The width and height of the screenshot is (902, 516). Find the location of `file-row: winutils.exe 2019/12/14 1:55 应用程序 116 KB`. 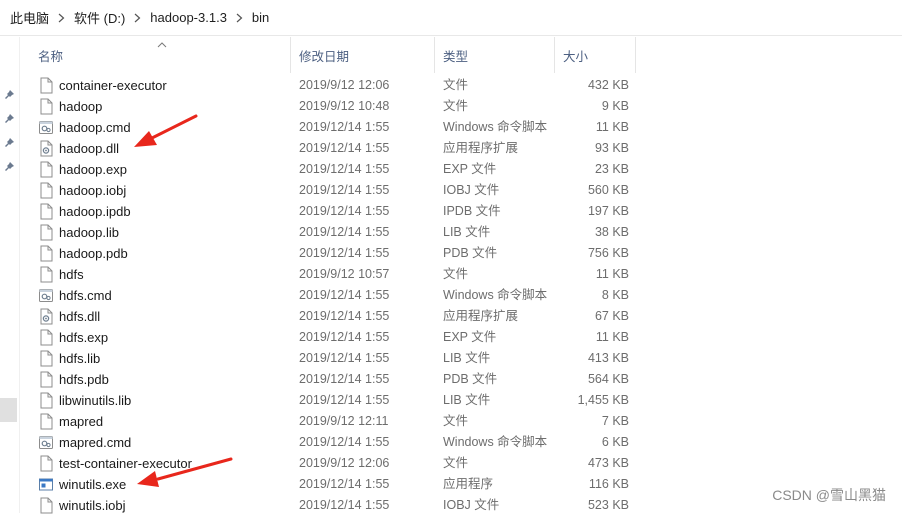

file-row: winutils.exe 2019/12/14 1:55 应用程序 116 KB is located at coordinates (340, 484).